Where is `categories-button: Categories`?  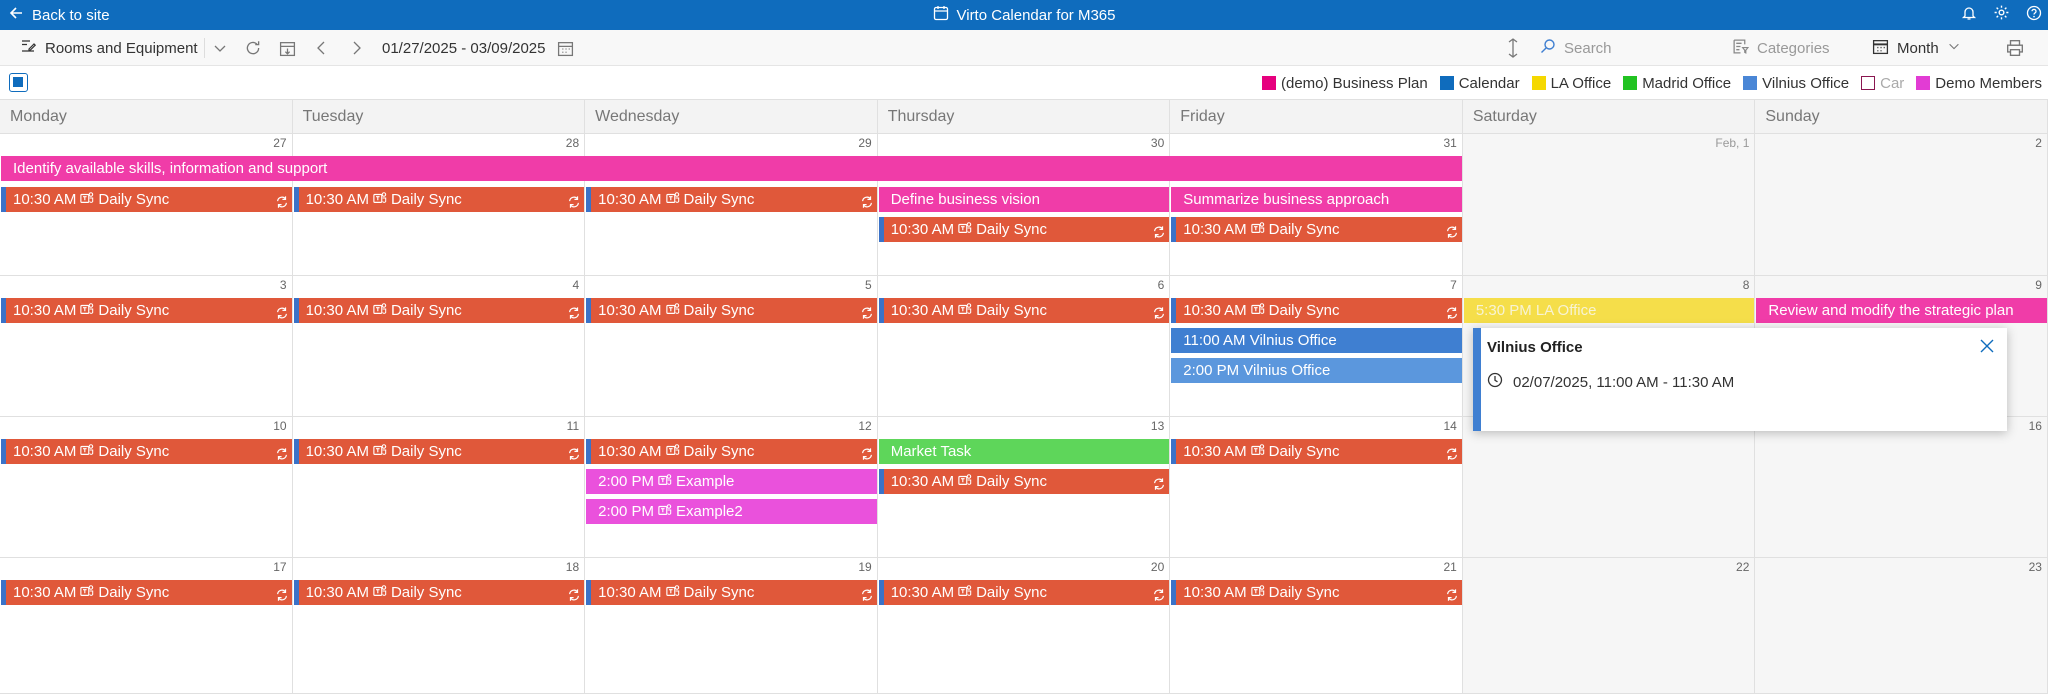
categories-button: Categories is located at coordinates (1781, 48).